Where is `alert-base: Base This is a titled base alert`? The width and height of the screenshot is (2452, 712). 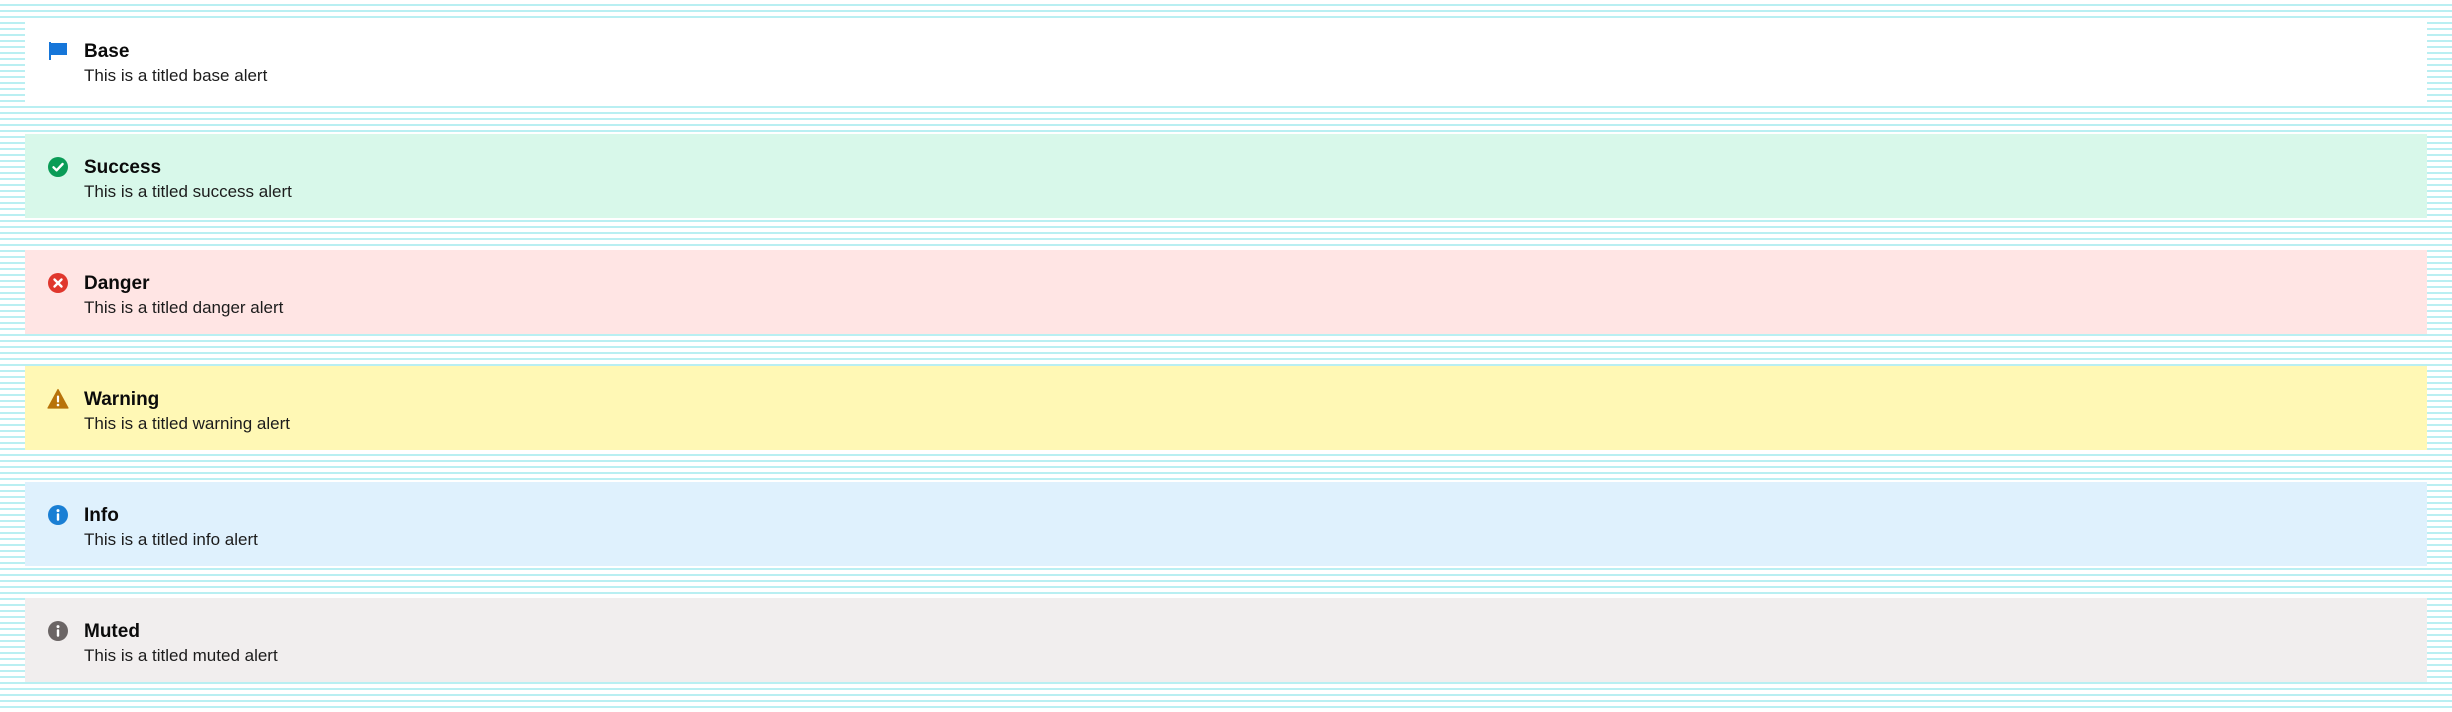 alert-base: Base This is a titled base alert is located at coordinates (1226, 60).